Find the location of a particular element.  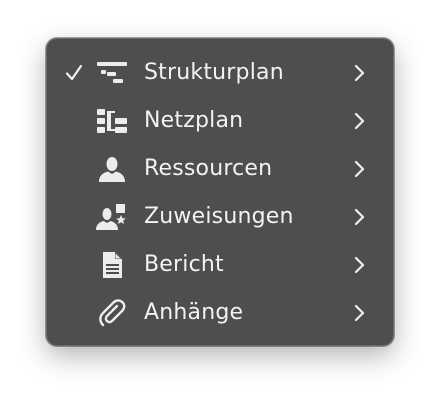

menu-item-label: Ressourcen is located at coordinates (208, 168).